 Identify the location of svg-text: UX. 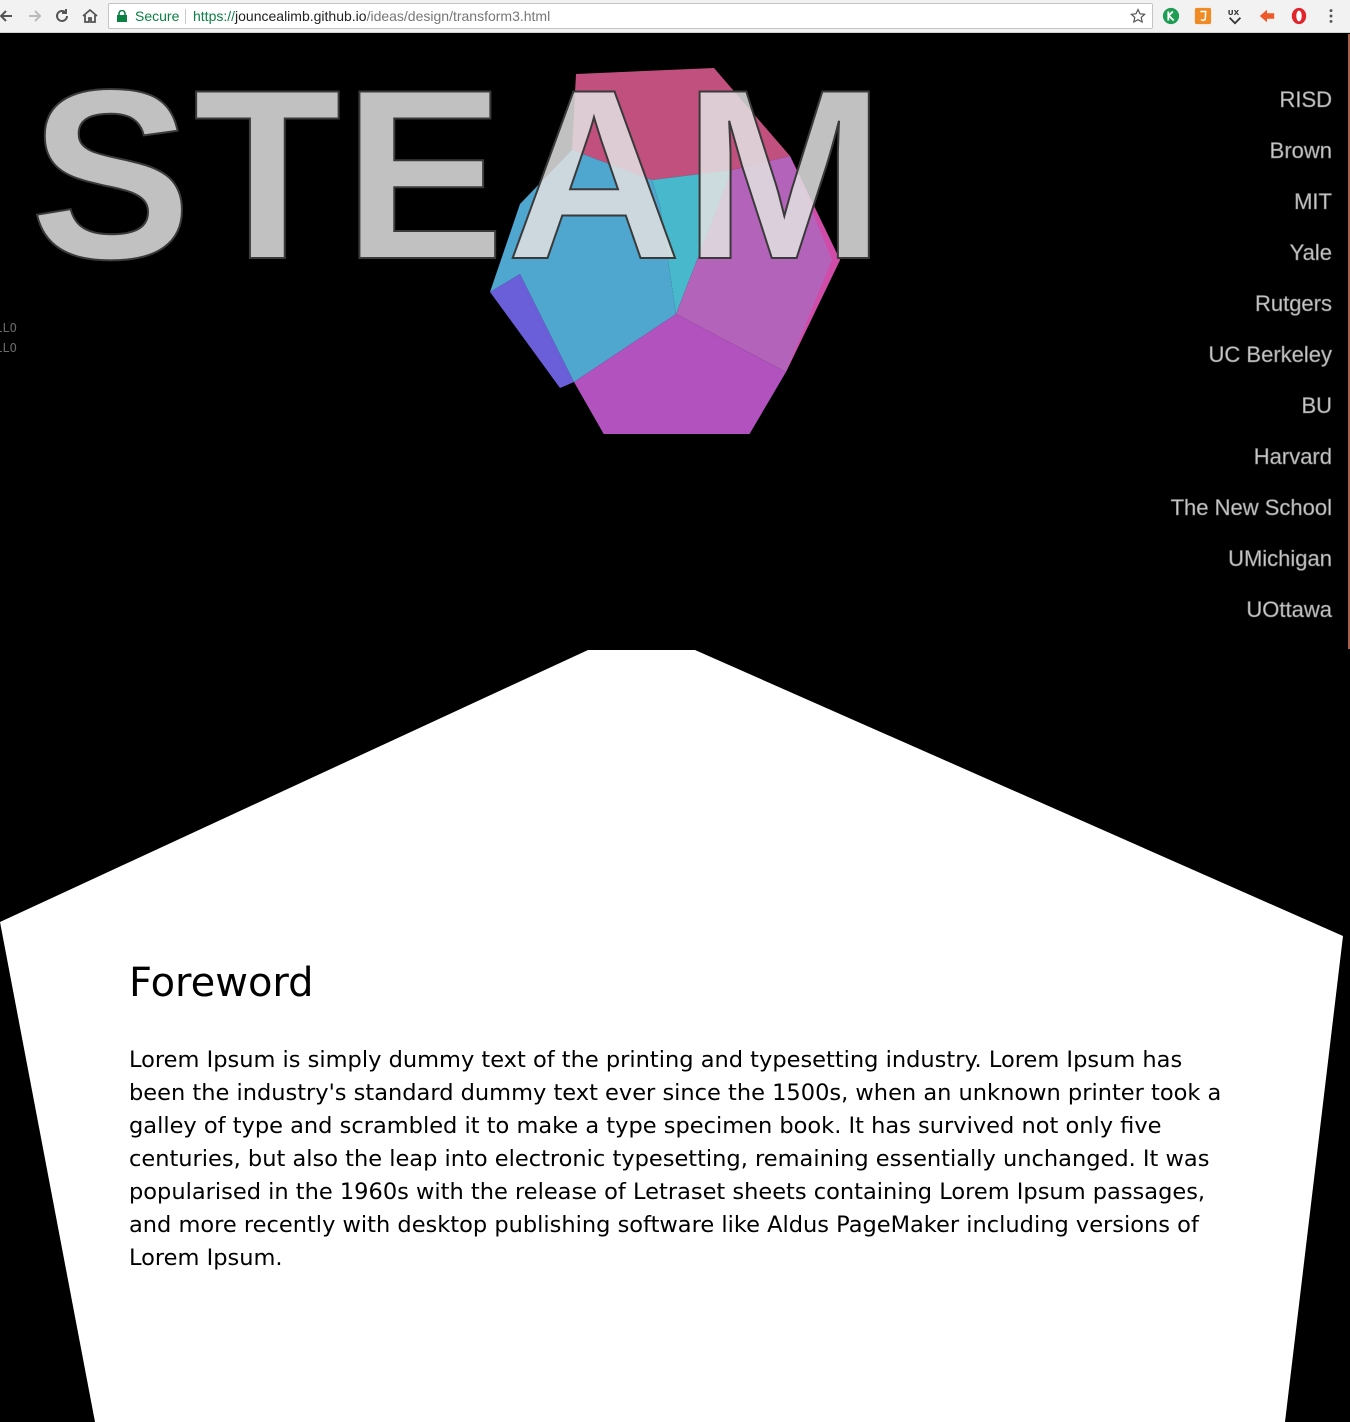
(1234, 12).